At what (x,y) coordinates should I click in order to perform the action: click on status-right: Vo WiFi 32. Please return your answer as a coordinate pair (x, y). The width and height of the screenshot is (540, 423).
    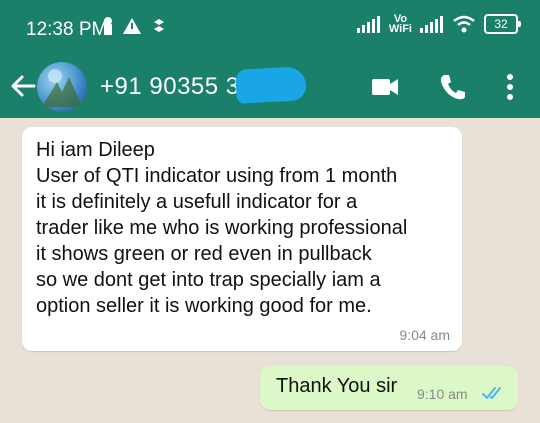
    Looking at the image, I should click on (438, 24).